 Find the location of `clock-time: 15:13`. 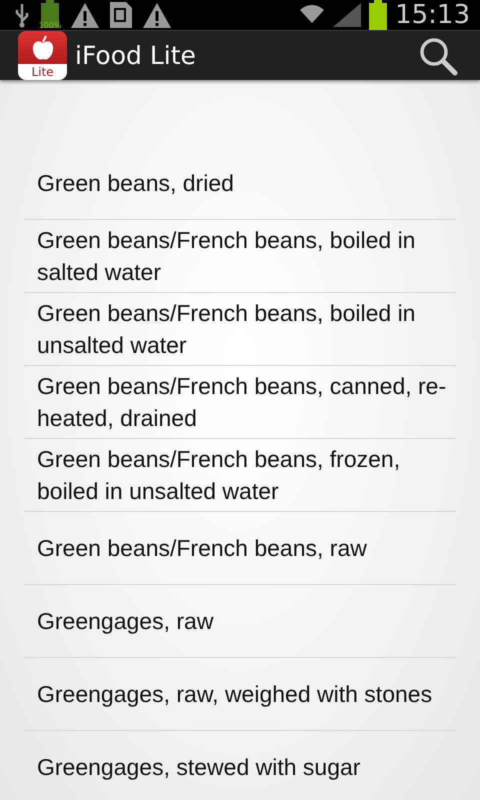

clock-time: 15:13 is located at coordinates (432, 15).